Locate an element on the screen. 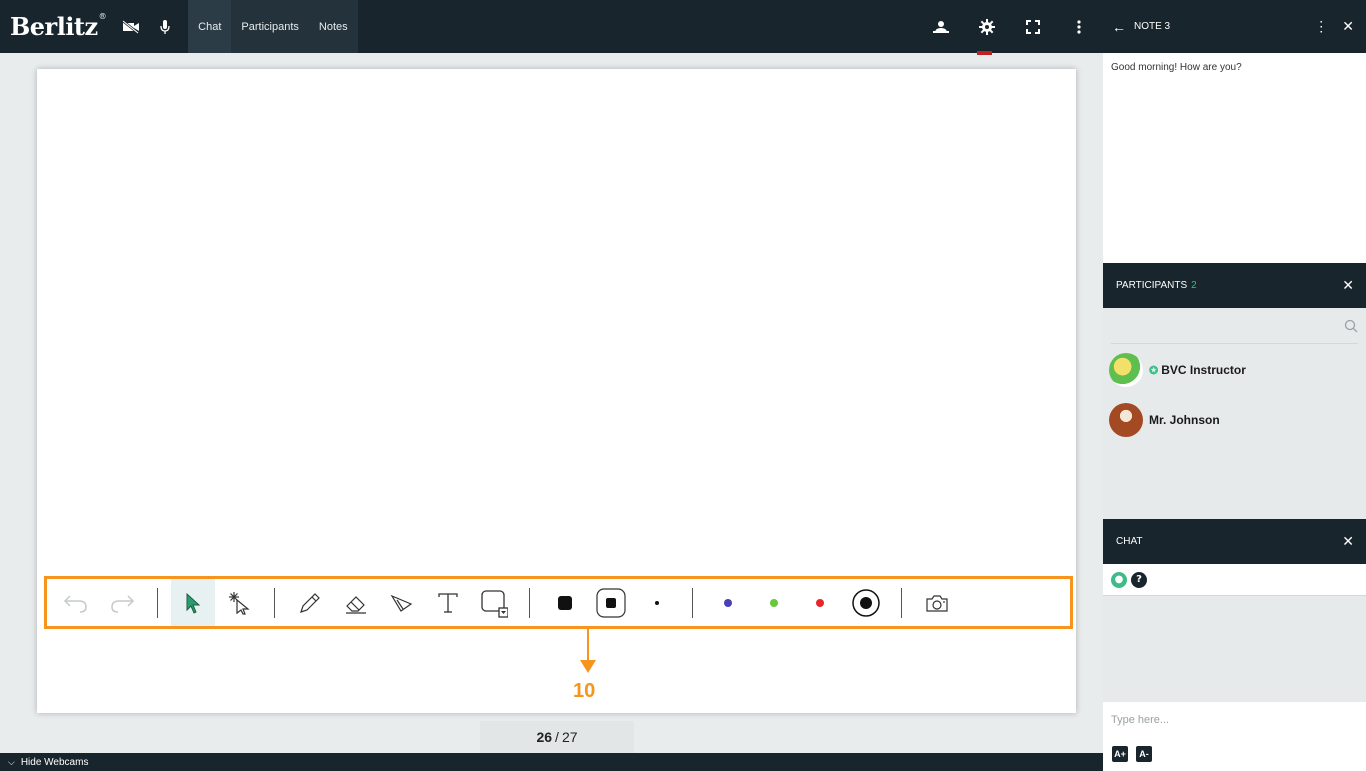  blue-color-icon is located at coordinates (728, 602).